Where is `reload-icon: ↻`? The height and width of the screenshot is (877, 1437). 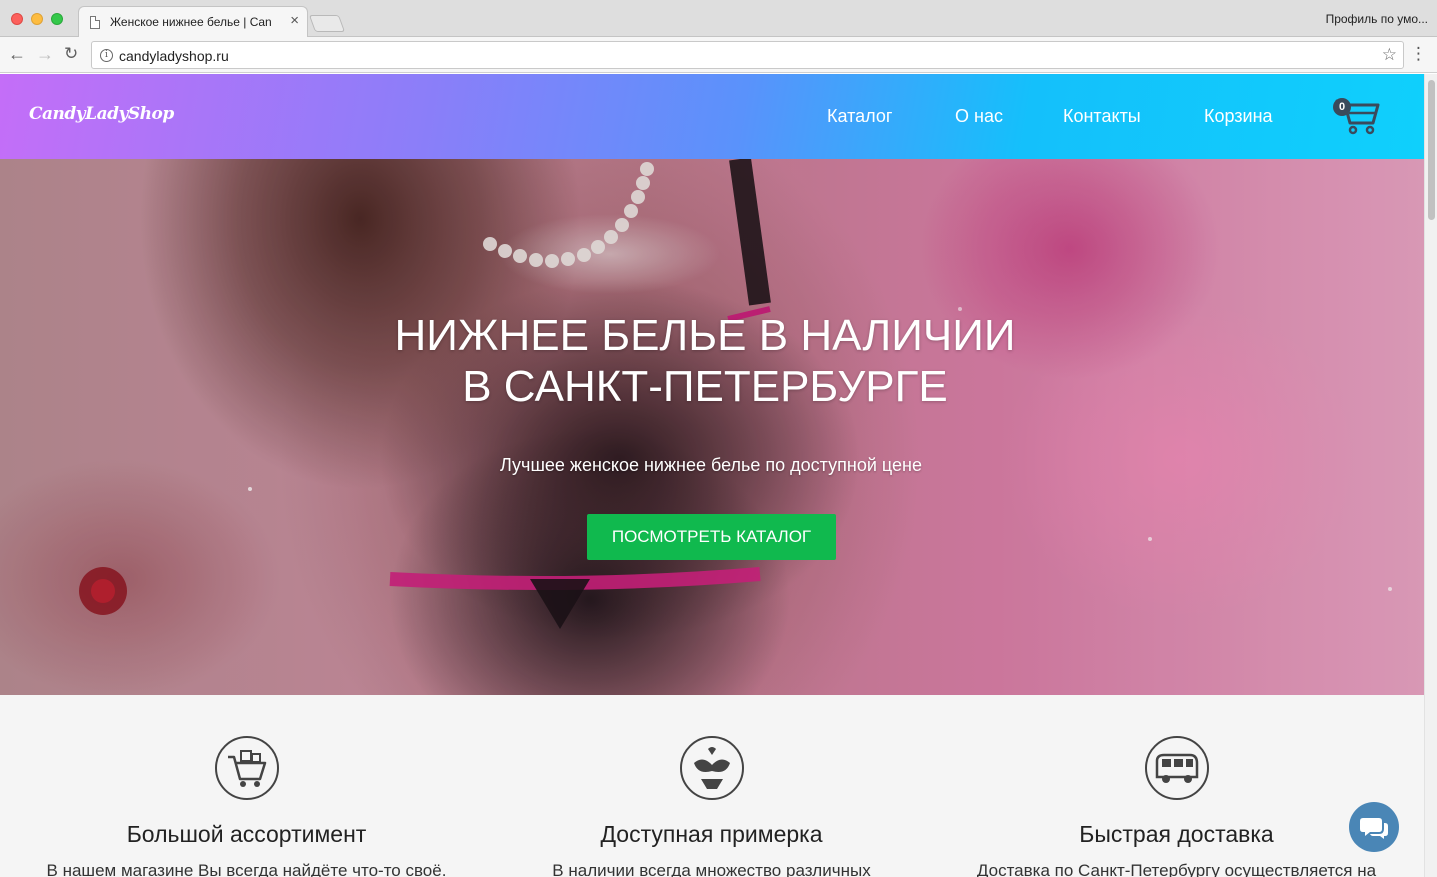
reload-icon: ↻ is located at coordinates (71, 54).